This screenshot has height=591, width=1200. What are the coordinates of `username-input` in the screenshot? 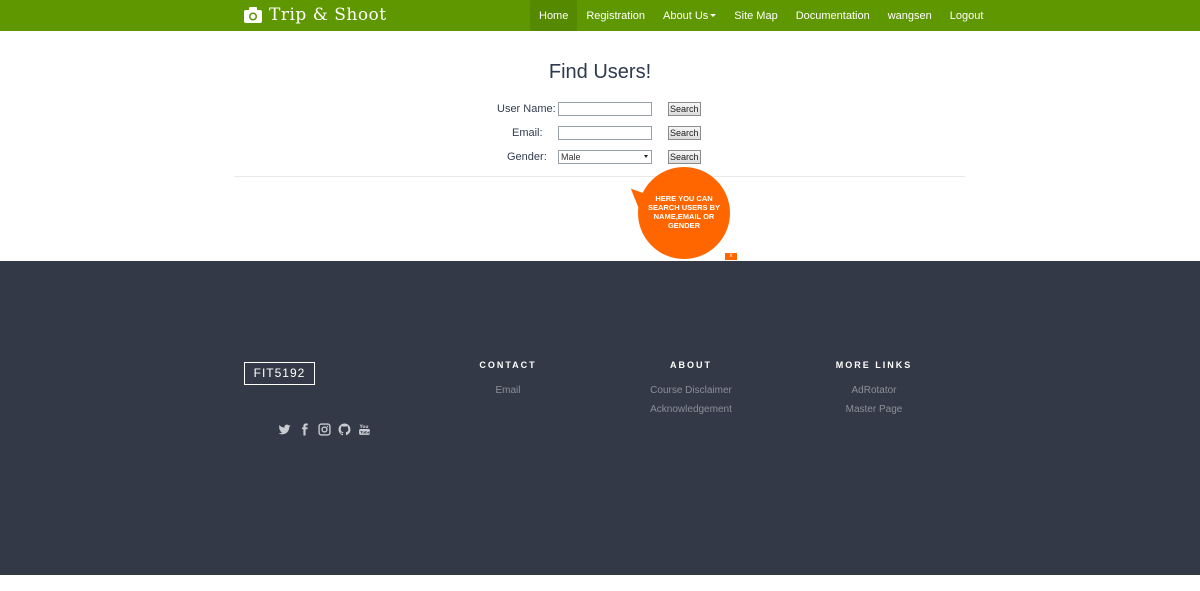 It's located at (605, 109).